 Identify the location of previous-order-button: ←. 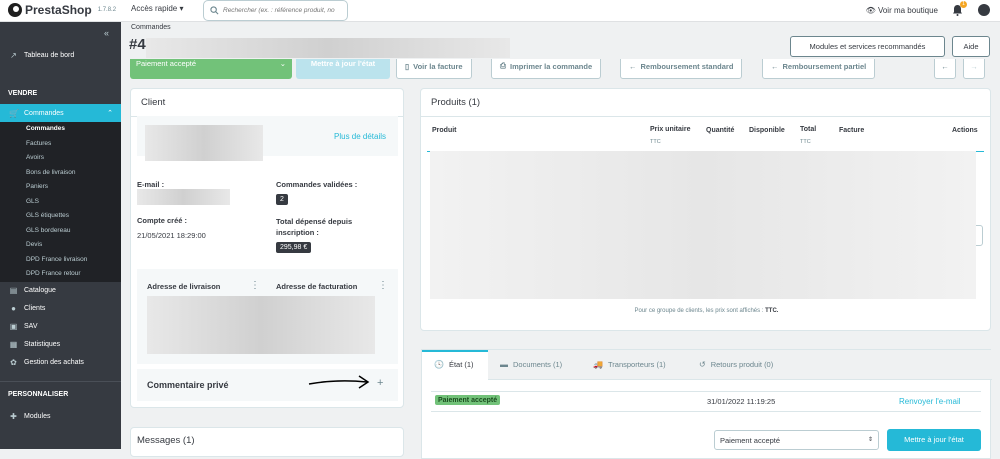
(945, 69).